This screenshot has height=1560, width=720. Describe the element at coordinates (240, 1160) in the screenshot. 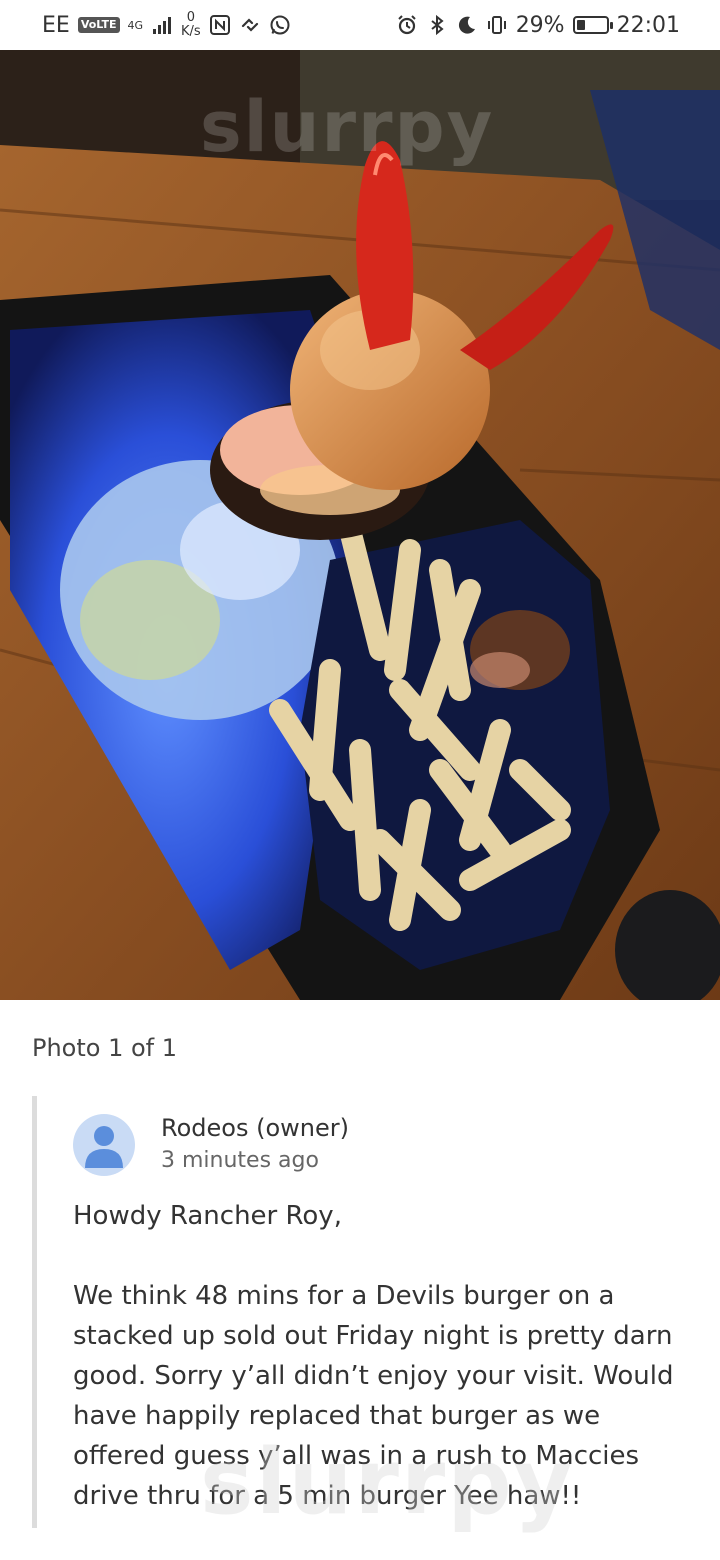

I see `reply-timestamp: 3 minutes ago` at that location.